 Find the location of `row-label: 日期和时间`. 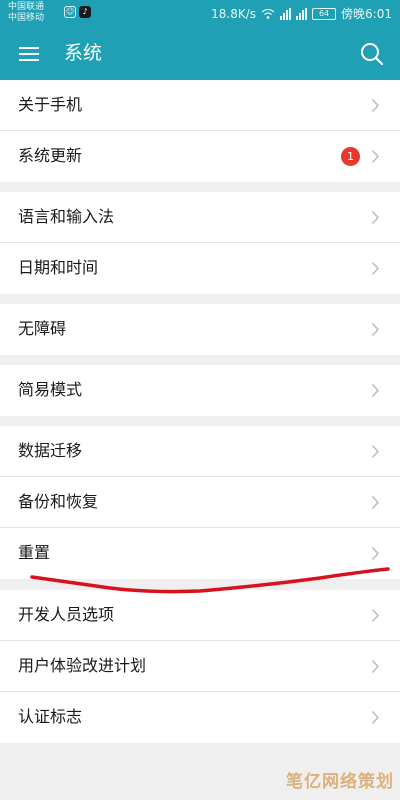

row-label: 日期和时间 is located at coordinates (58, 267).